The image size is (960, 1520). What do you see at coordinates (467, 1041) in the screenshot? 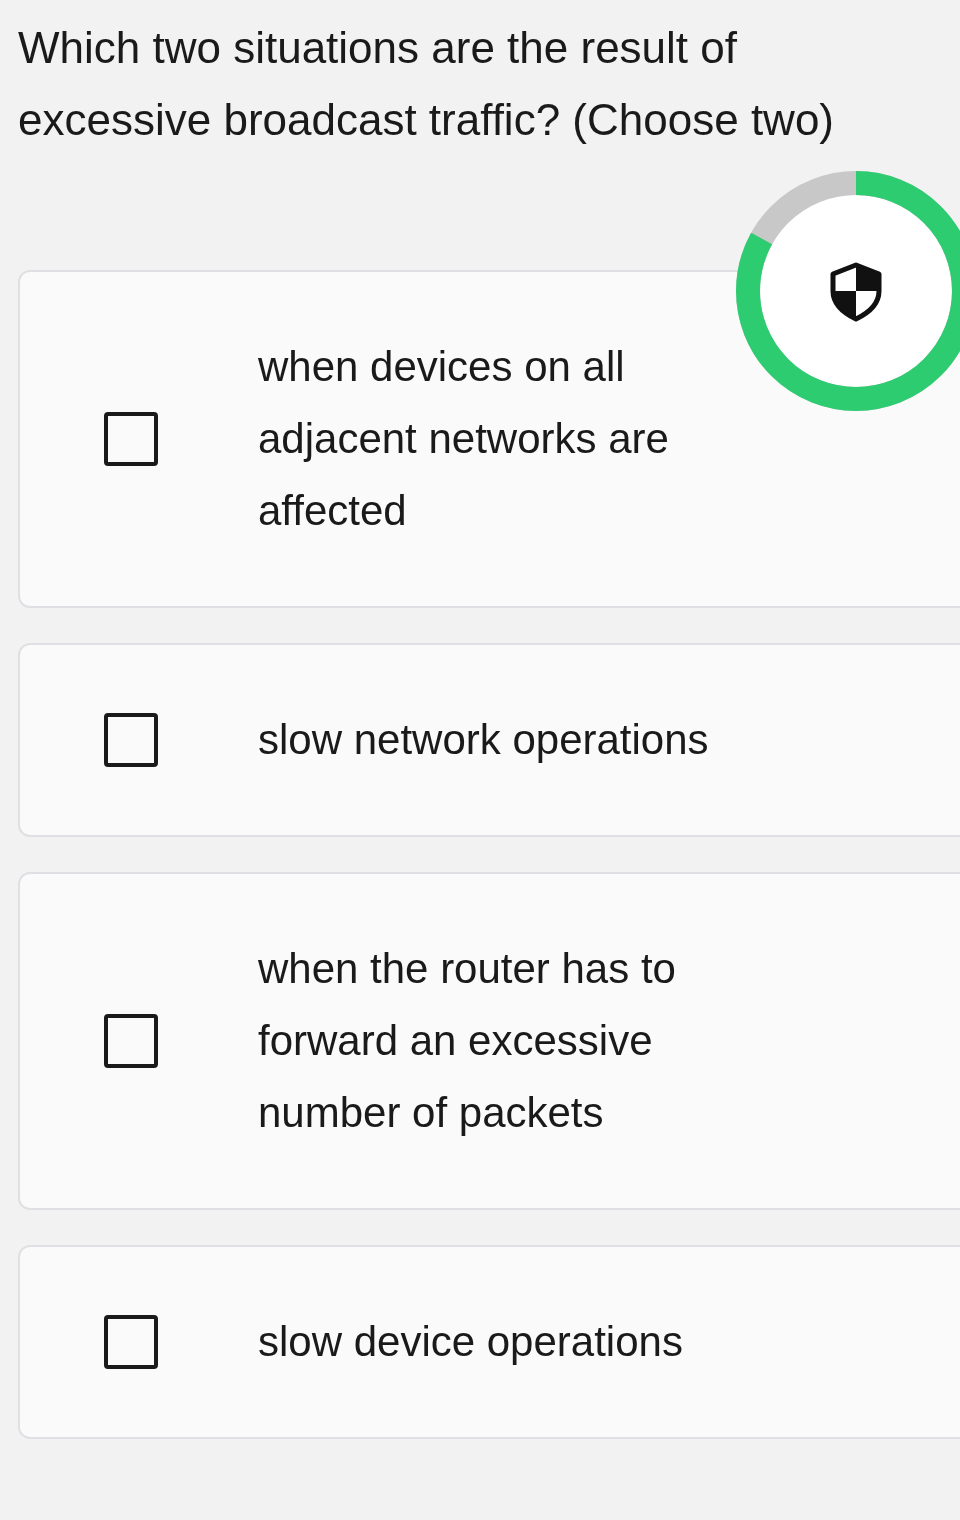
I see `option-text: when the router has to forward an excessive number of packets` at bounding box center [467, 1041].